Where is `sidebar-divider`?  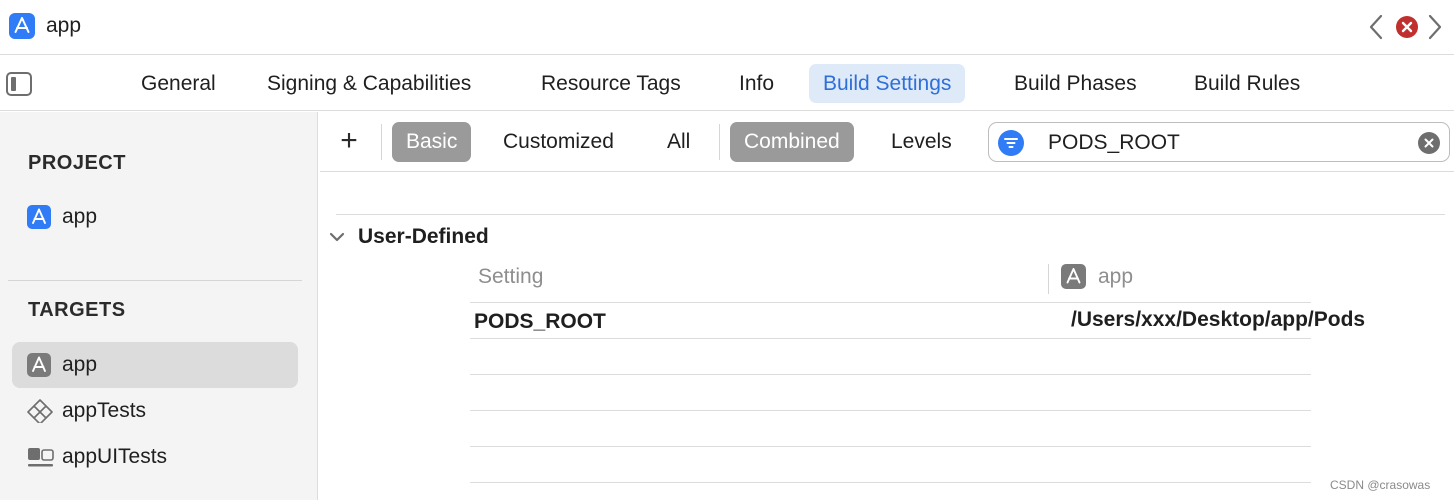
sidebar-divider is located at coordinates (155, 280).